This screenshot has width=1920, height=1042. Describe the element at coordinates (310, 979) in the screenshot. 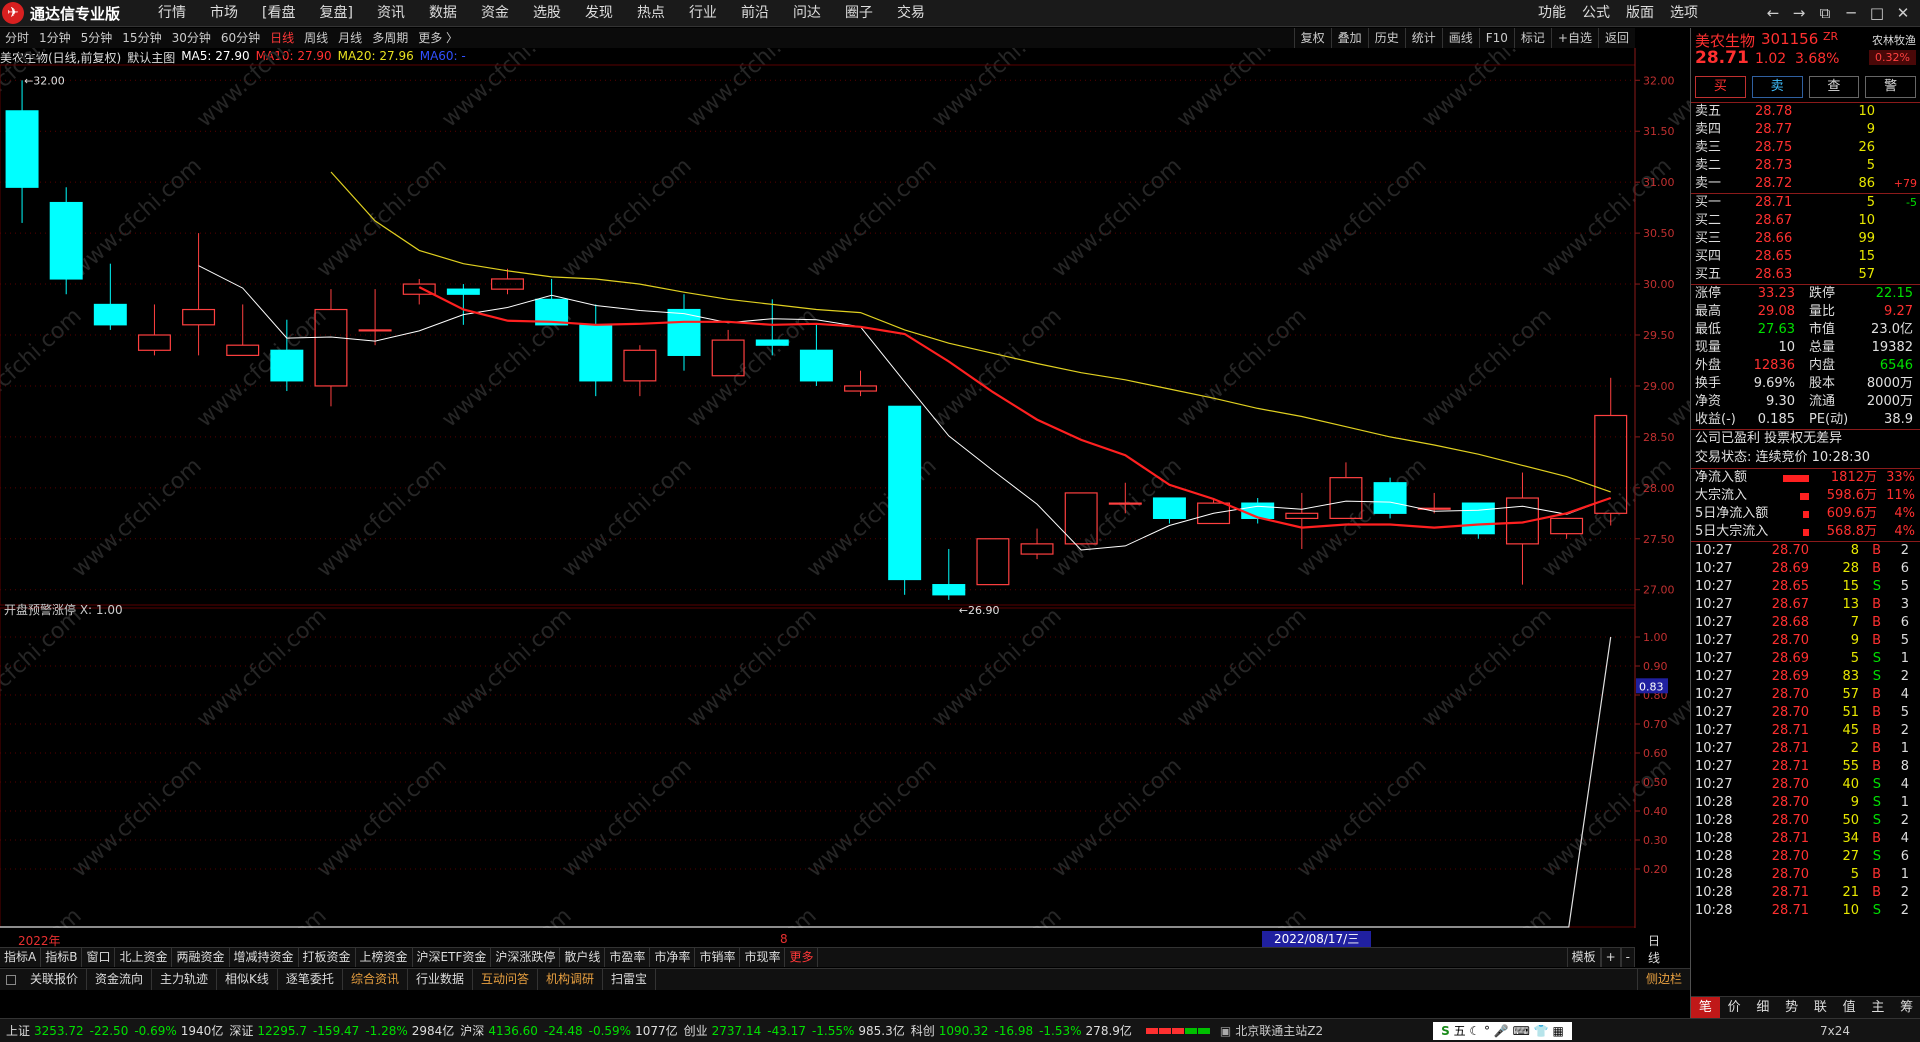

I see `info-tab: 逐笔委托` at that location.